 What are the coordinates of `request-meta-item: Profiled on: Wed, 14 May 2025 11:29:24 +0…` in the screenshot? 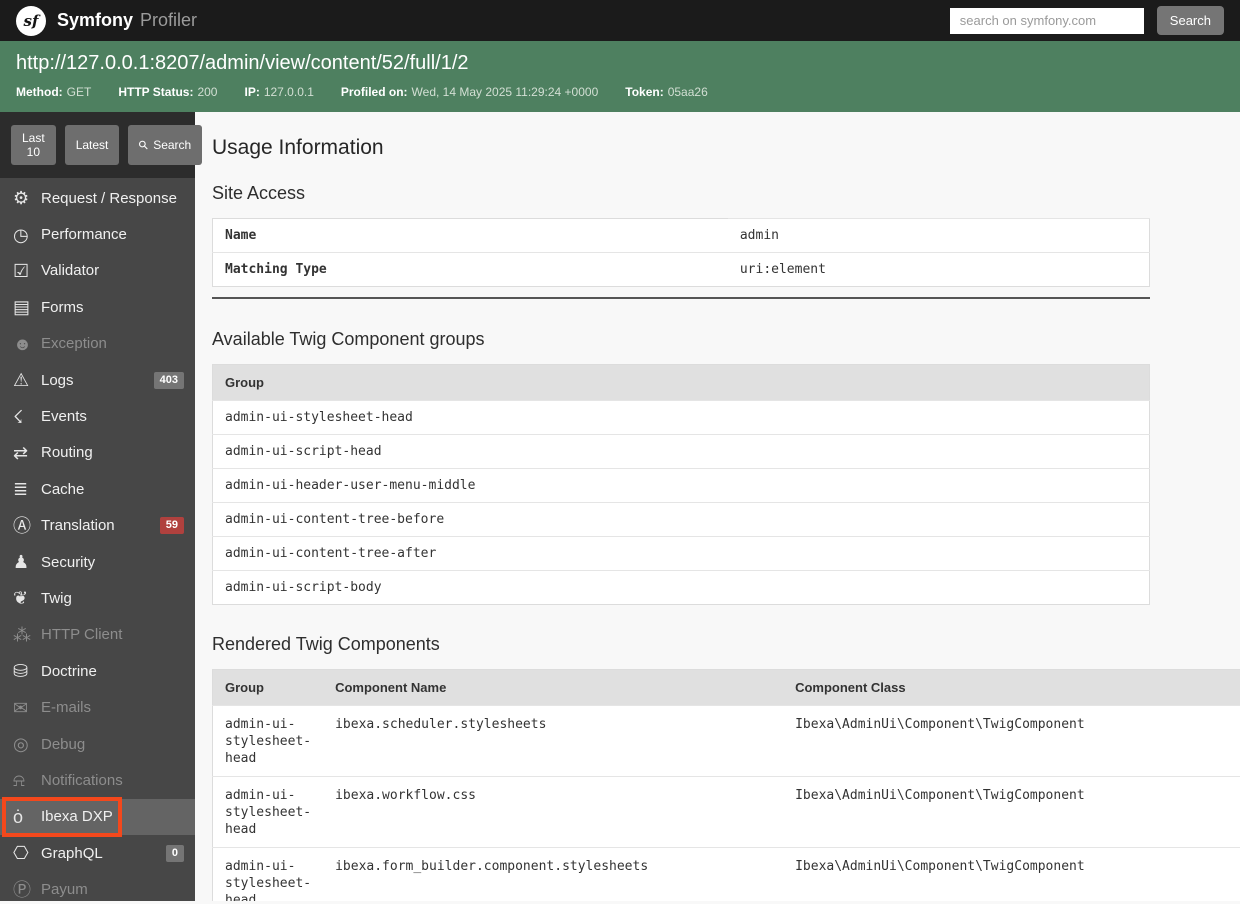 It's located at (469, 92).